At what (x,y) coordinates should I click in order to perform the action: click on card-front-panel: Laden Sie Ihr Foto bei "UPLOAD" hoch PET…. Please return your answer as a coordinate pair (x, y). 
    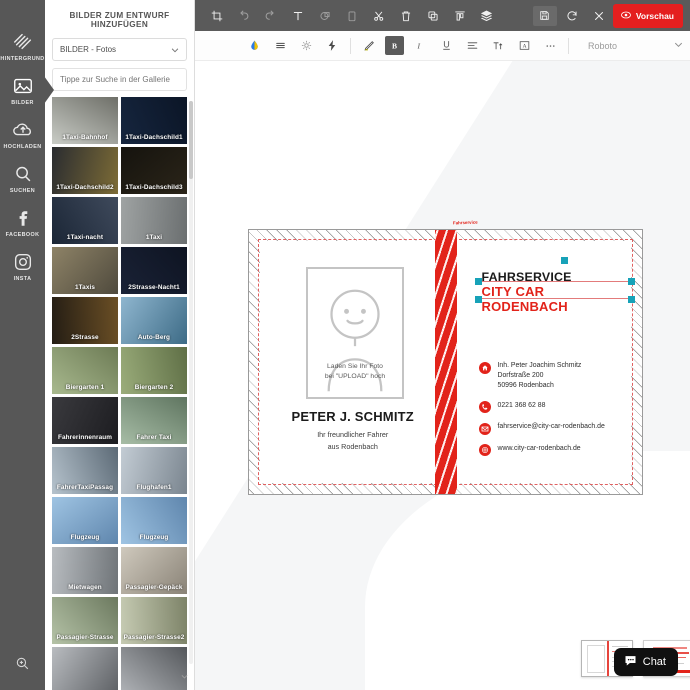
    Looking at the image, I should click on (353, 362).